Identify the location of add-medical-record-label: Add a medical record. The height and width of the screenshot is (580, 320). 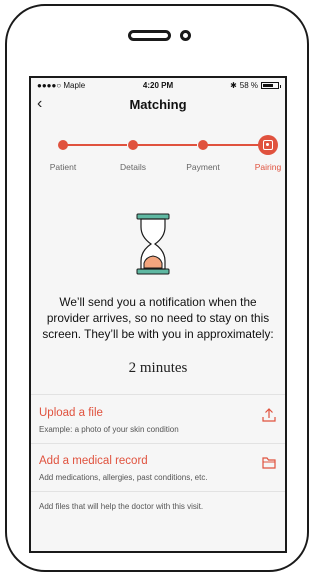
(93, 461).